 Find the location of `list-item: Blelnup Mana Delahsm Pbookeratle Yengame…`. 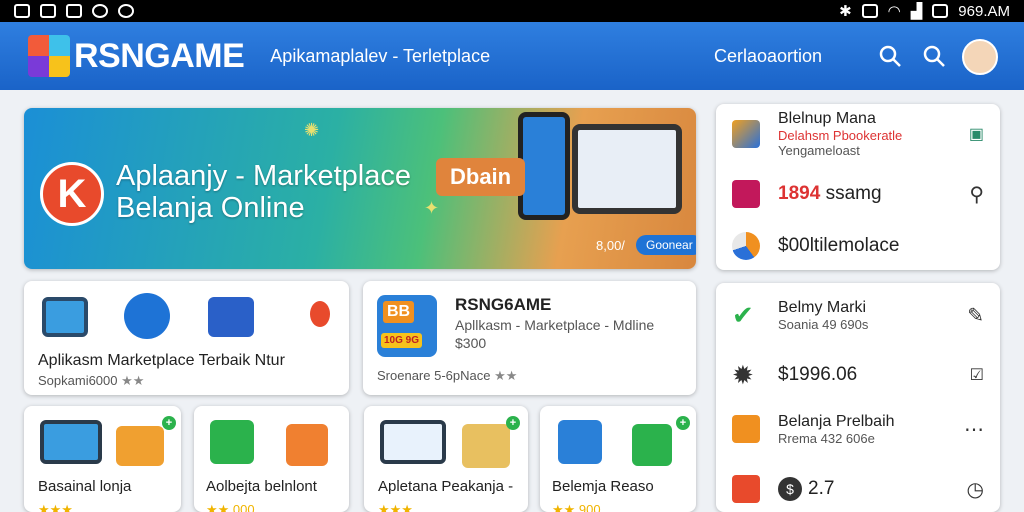

list-item: Blelnup Mana Delahsm Pbookeratle Yengame… is located at coordinates (865, 134).